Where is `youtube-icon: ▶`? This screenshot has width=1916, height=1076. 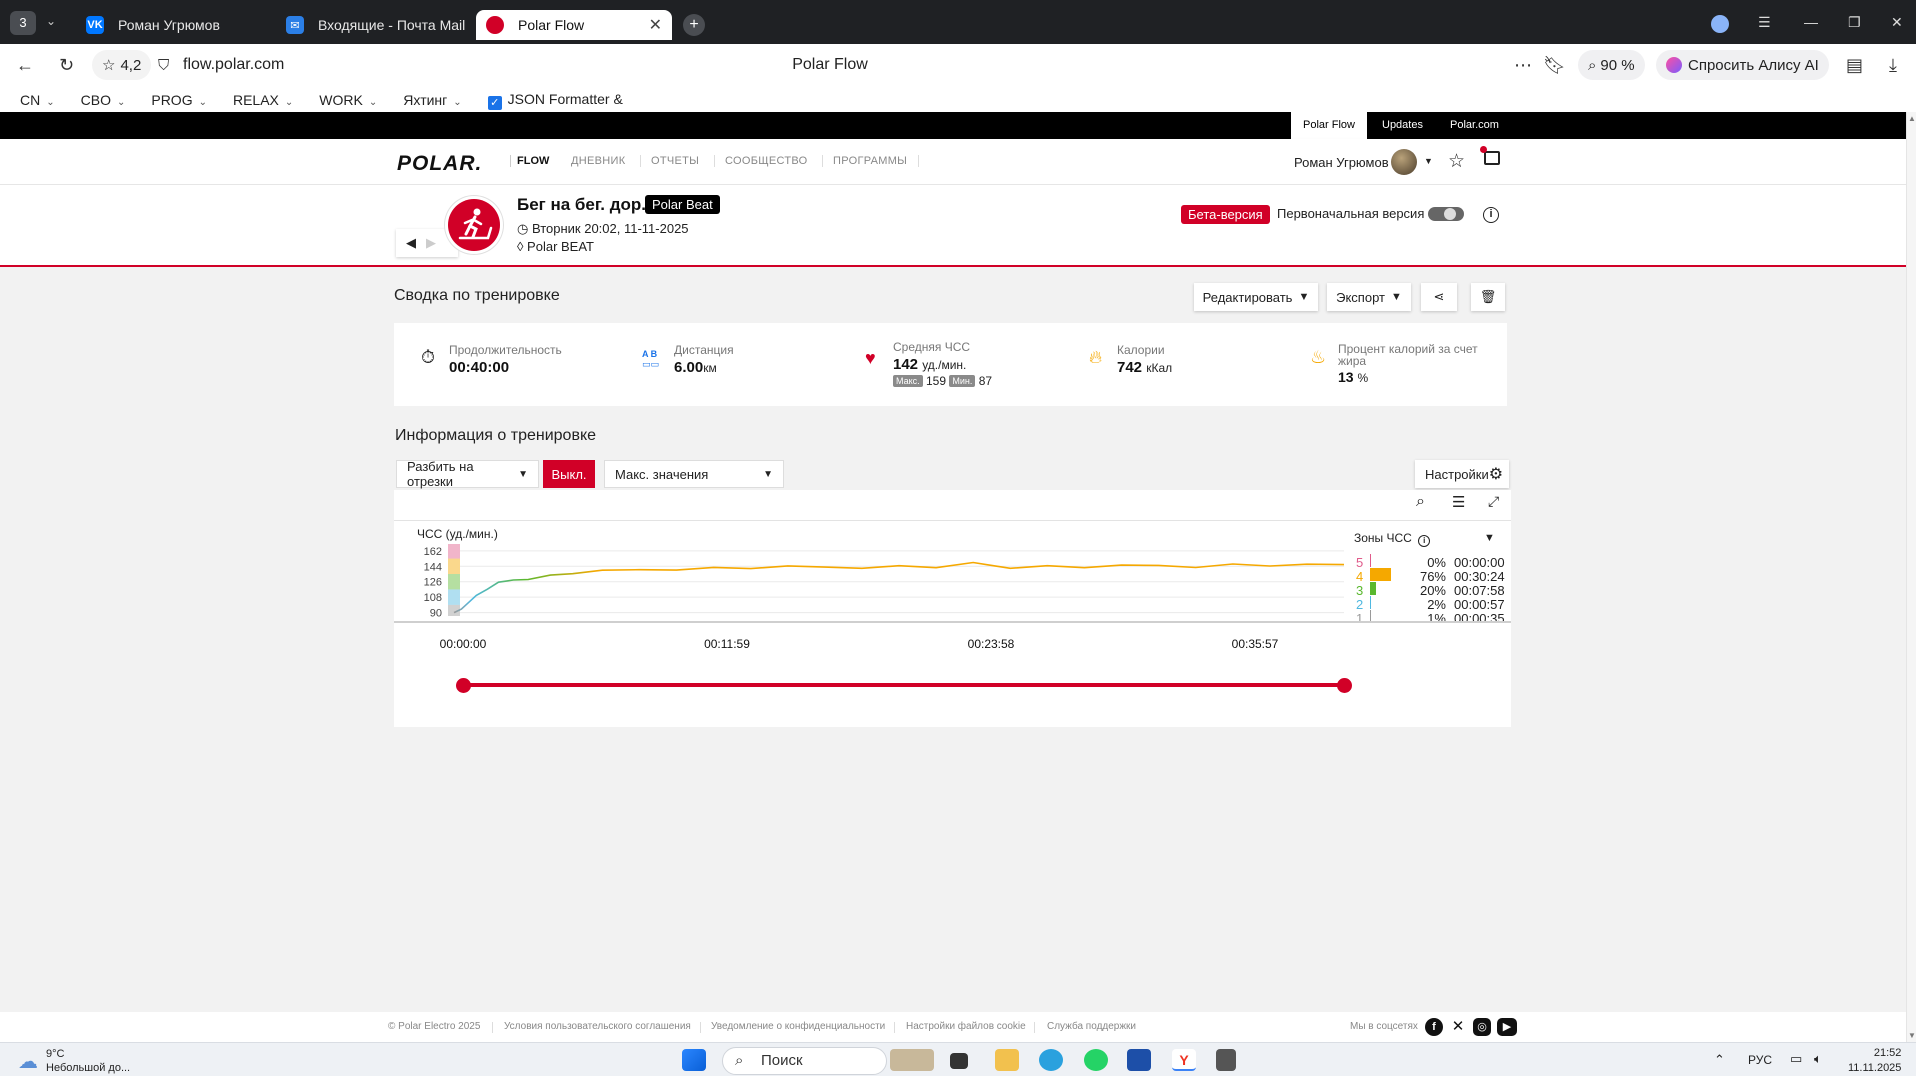
youtube-icon: ▶ is located at coordinates (1507, 1027).